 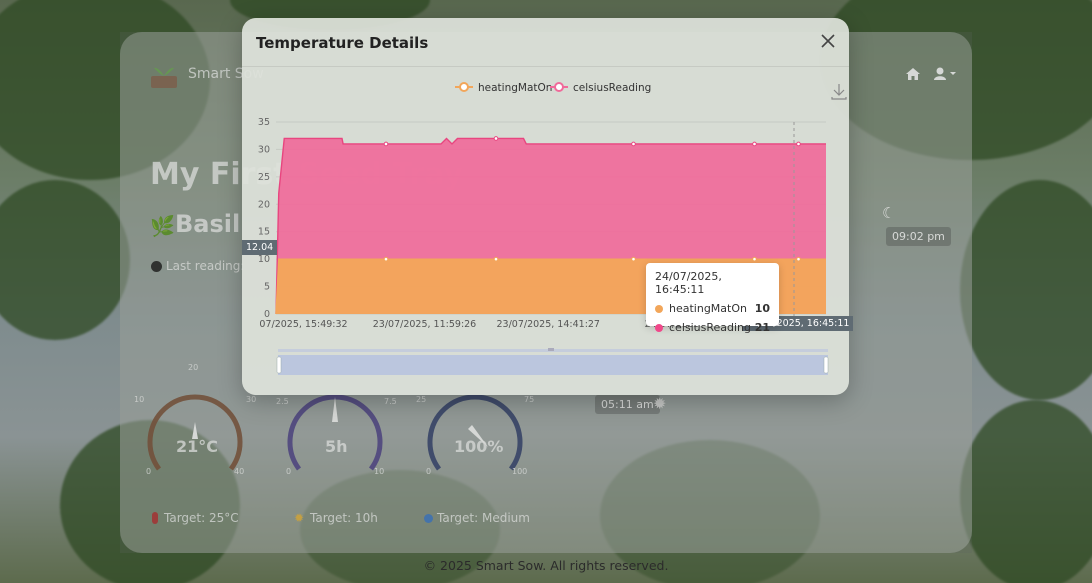 What do you see at coordinates (659, 308) in the screenshot?
I see `tooltip-dot-heatingmaton` at bounding box center [659, 308].